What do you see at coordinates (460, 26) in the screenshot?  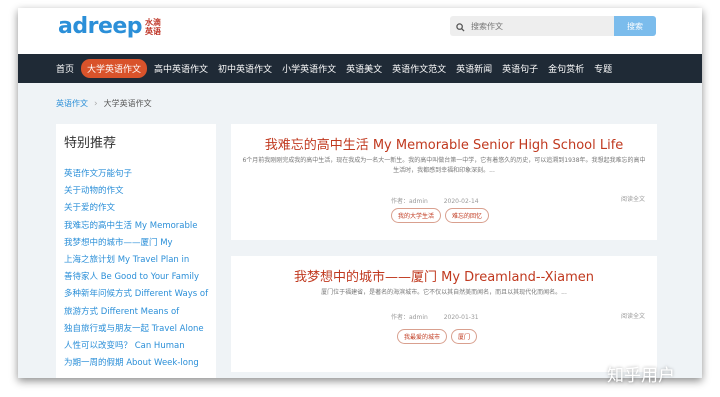 I see `search-icon` at bounding box center [460, 26].